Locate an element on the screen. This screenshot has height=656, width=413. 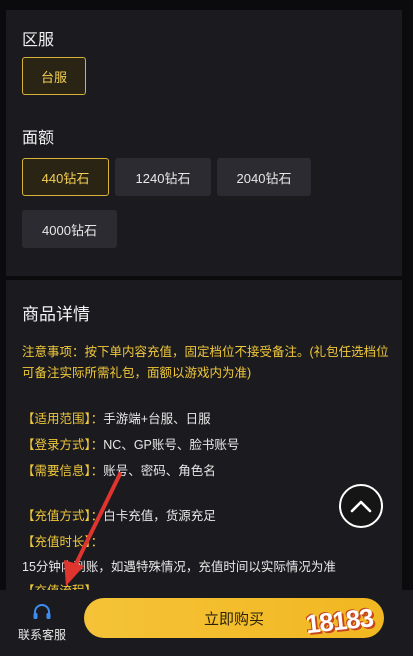
detail-row-info: 【需要信息】：账号、密码、角色名 is located at coordinates (119, 469).